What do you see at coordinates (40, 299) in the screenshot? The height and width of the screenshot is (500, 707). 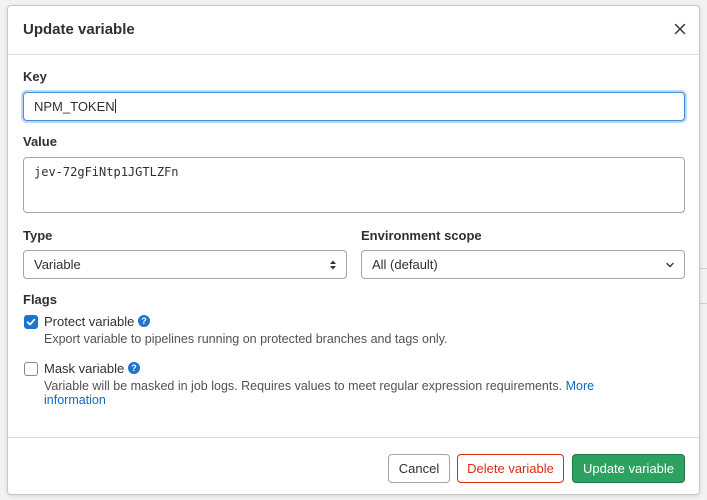 I see `flags-label: Flags` at bounding box center [40, 299].